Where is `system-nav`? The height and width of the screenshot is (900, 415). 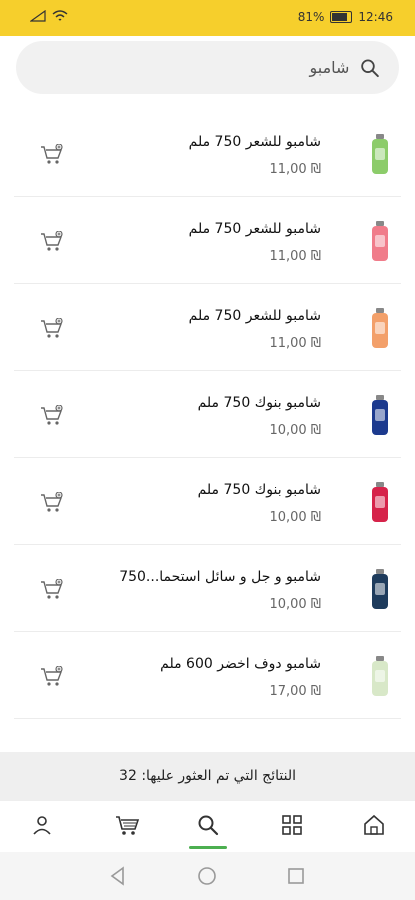
system-nav is located at coordinates (207, 876).